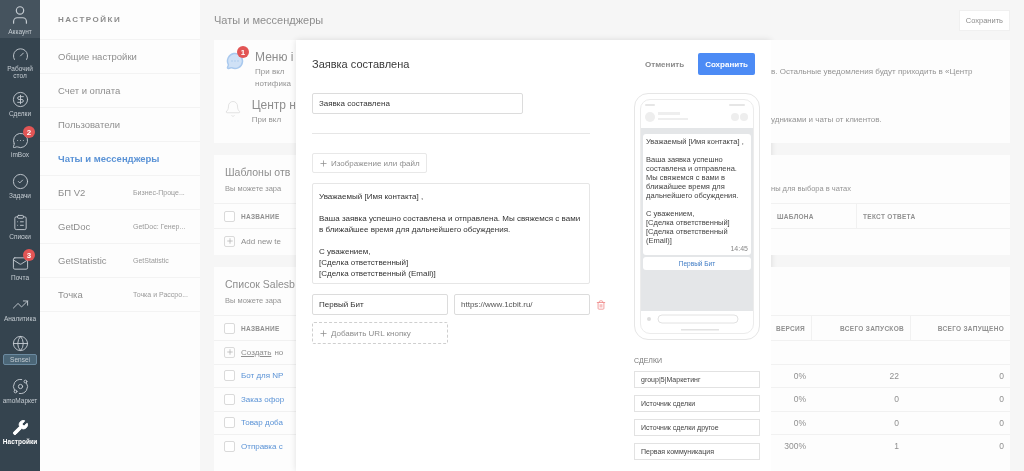 The width and height of the screenshot is (1024, 471). What do you see at coordinates (726, 64) in the screenshot?
I see `save-button: Сохранить` at bounding box center [726, 64].